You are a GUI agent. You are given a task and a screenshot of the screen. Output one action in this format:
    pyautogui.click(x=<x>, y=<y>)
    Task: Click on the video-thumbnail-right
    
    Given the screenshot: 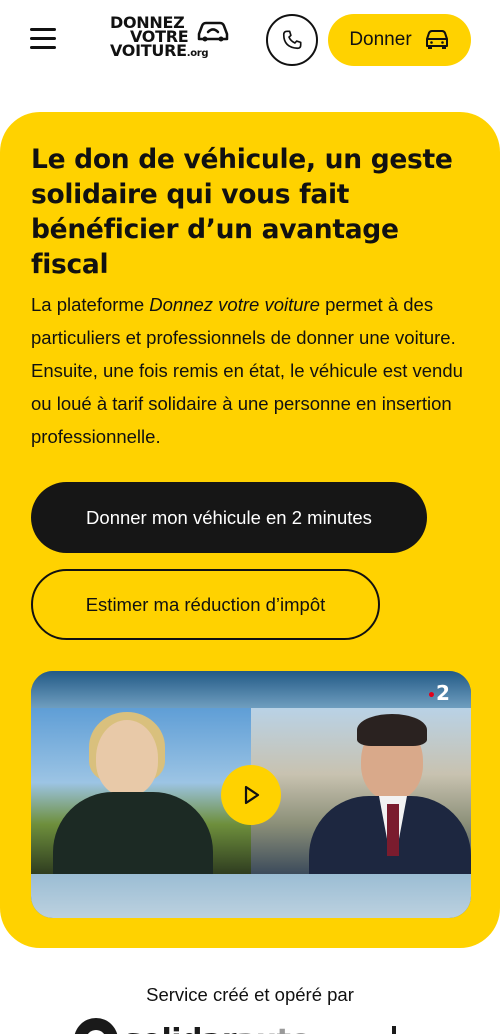 What is the action you would take?
    pyautogui.click(x=361, y=791)
    